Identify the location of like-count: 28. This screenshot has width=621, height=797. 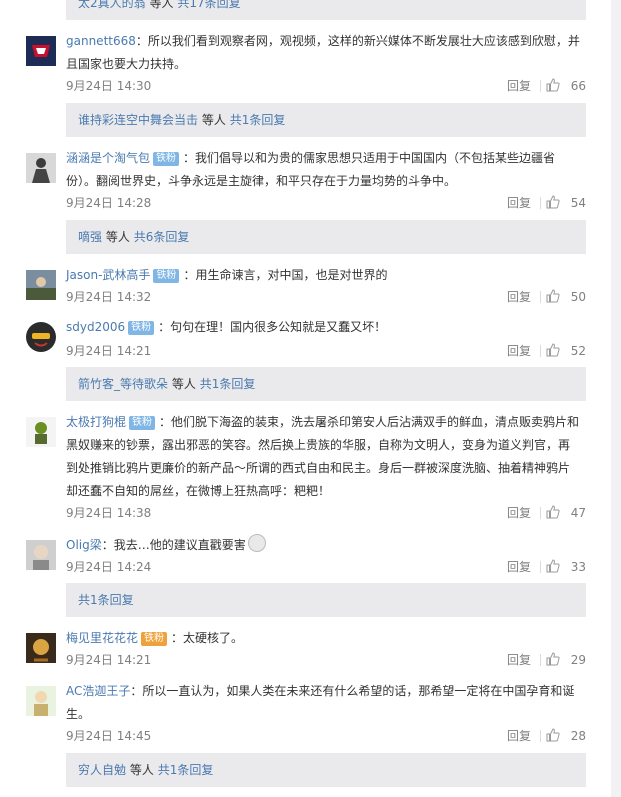
(578, 736).